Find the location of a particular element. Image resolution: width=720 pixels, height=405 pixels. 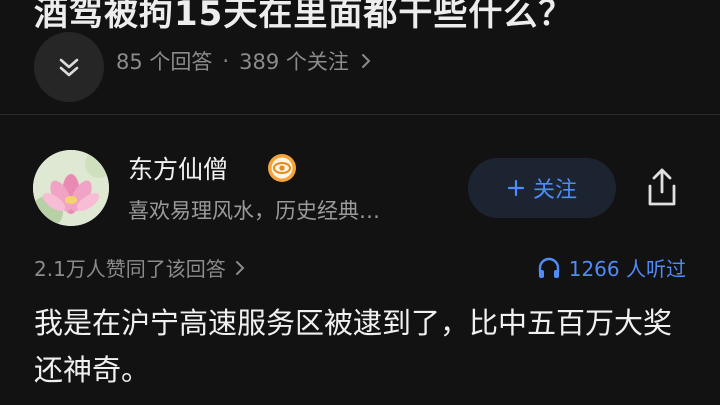

listen-button: 1266 人听过 is located at coordinates (611, 267).